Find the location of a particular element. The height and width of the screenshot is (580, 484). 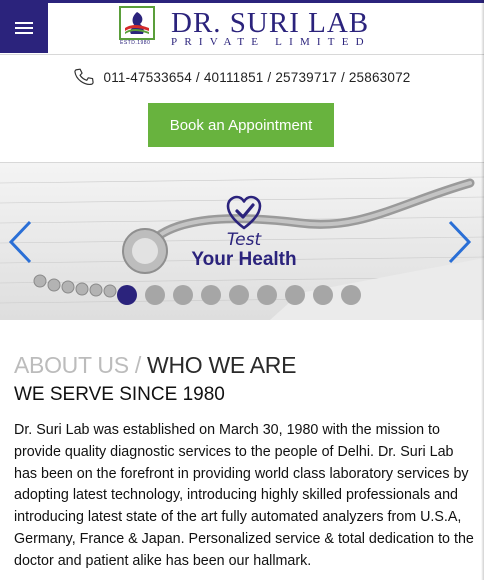

slide-tagline: Test Your Health is located at coordinates (244, 235).